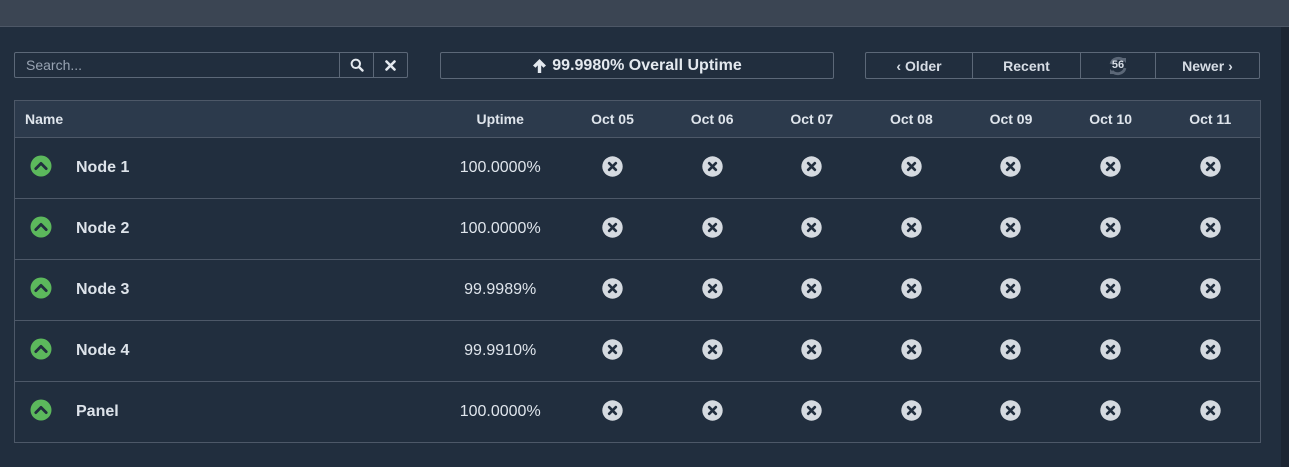  I want to click on older-label: Older, so click(923, 65).